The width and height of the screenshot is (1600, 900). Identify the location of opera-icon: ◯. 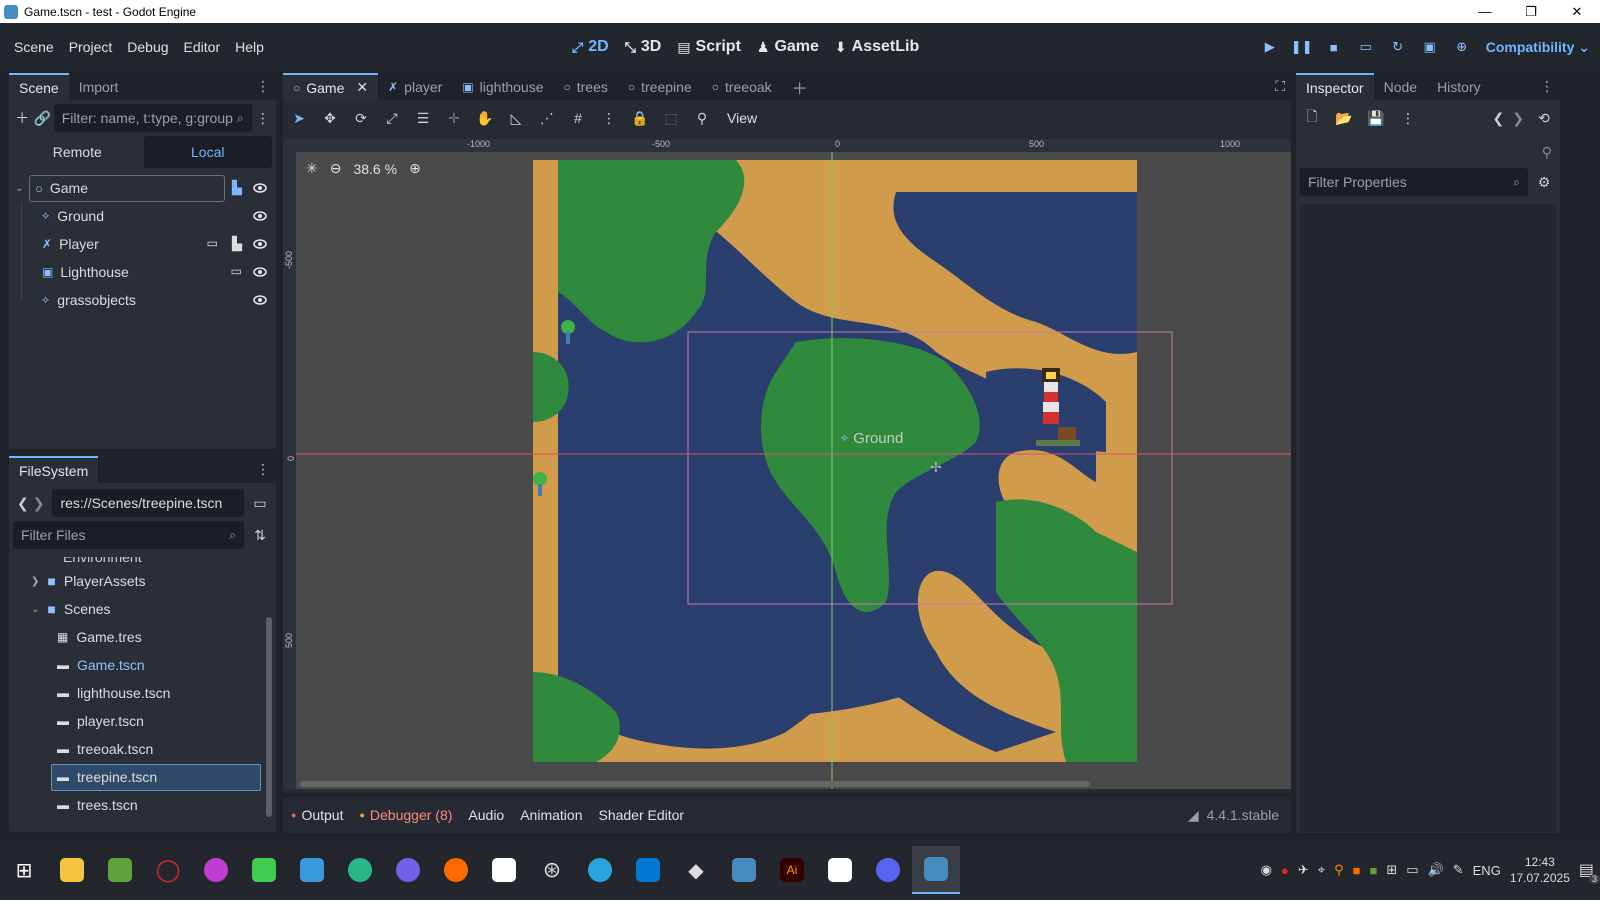
(168, 870).